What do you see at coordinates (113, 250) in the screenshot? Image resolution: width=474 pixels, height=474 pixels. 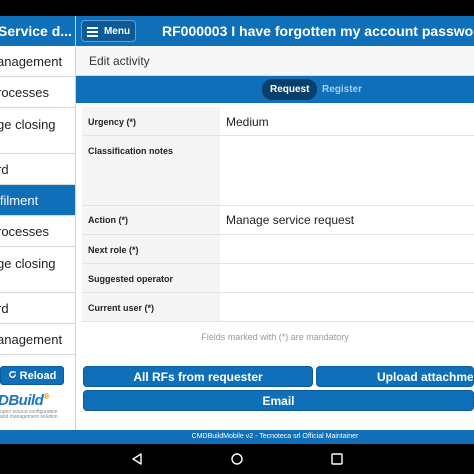 I see `field-label: Next role (*)` at bounding box center [113, 250].